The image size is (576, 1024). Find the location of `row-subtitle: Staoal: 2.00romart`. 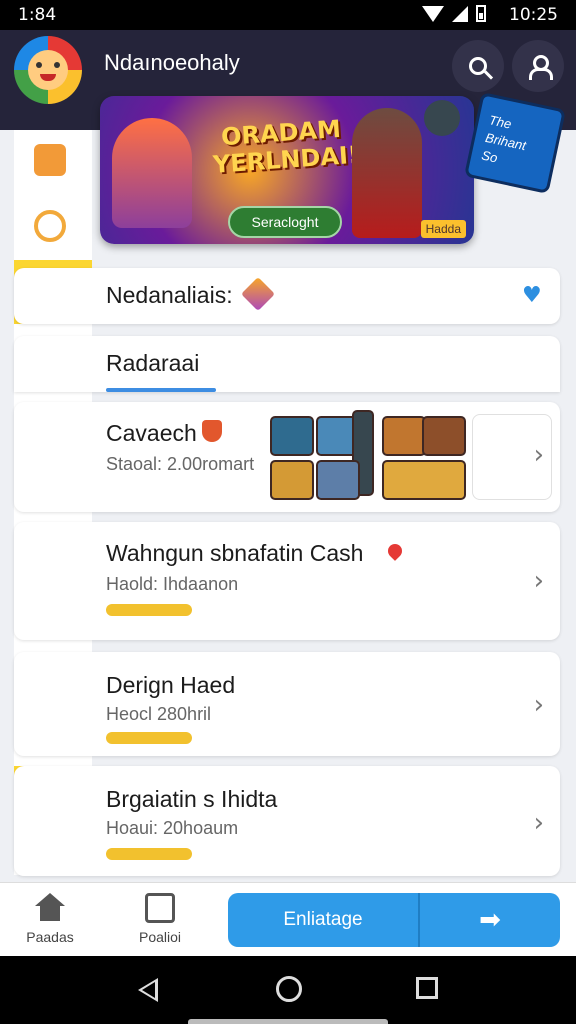

row-subtitle: Staoal: 2.00romart is located at coordinates (180, 464).